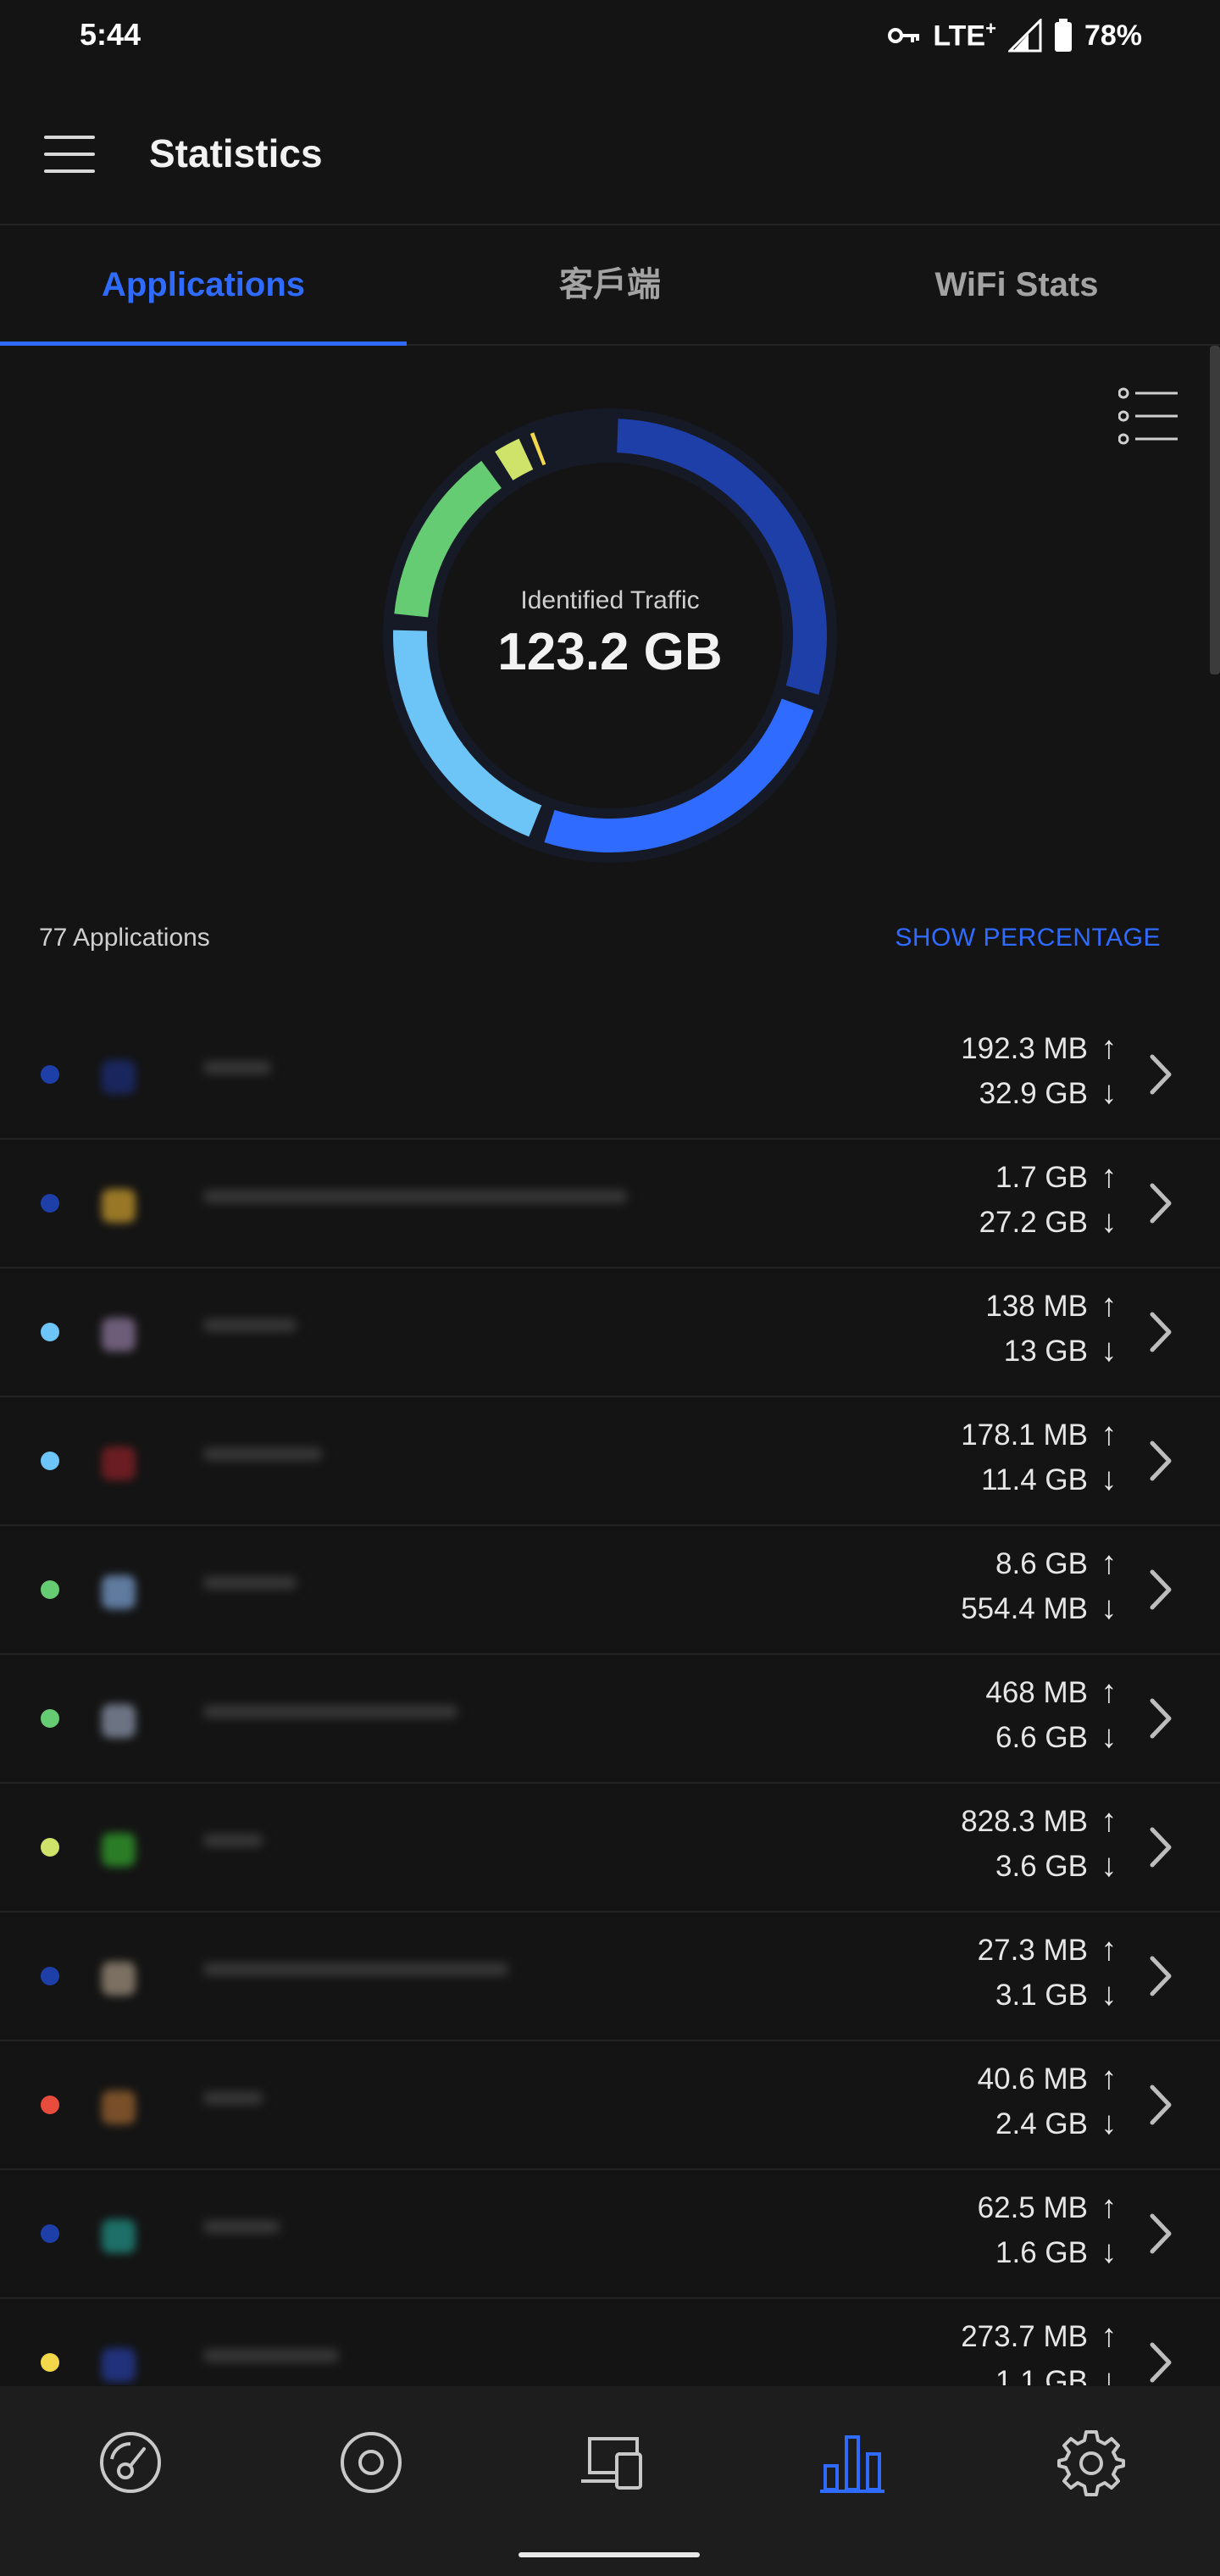  I want to click on signal-icon, so click(1024, 36).